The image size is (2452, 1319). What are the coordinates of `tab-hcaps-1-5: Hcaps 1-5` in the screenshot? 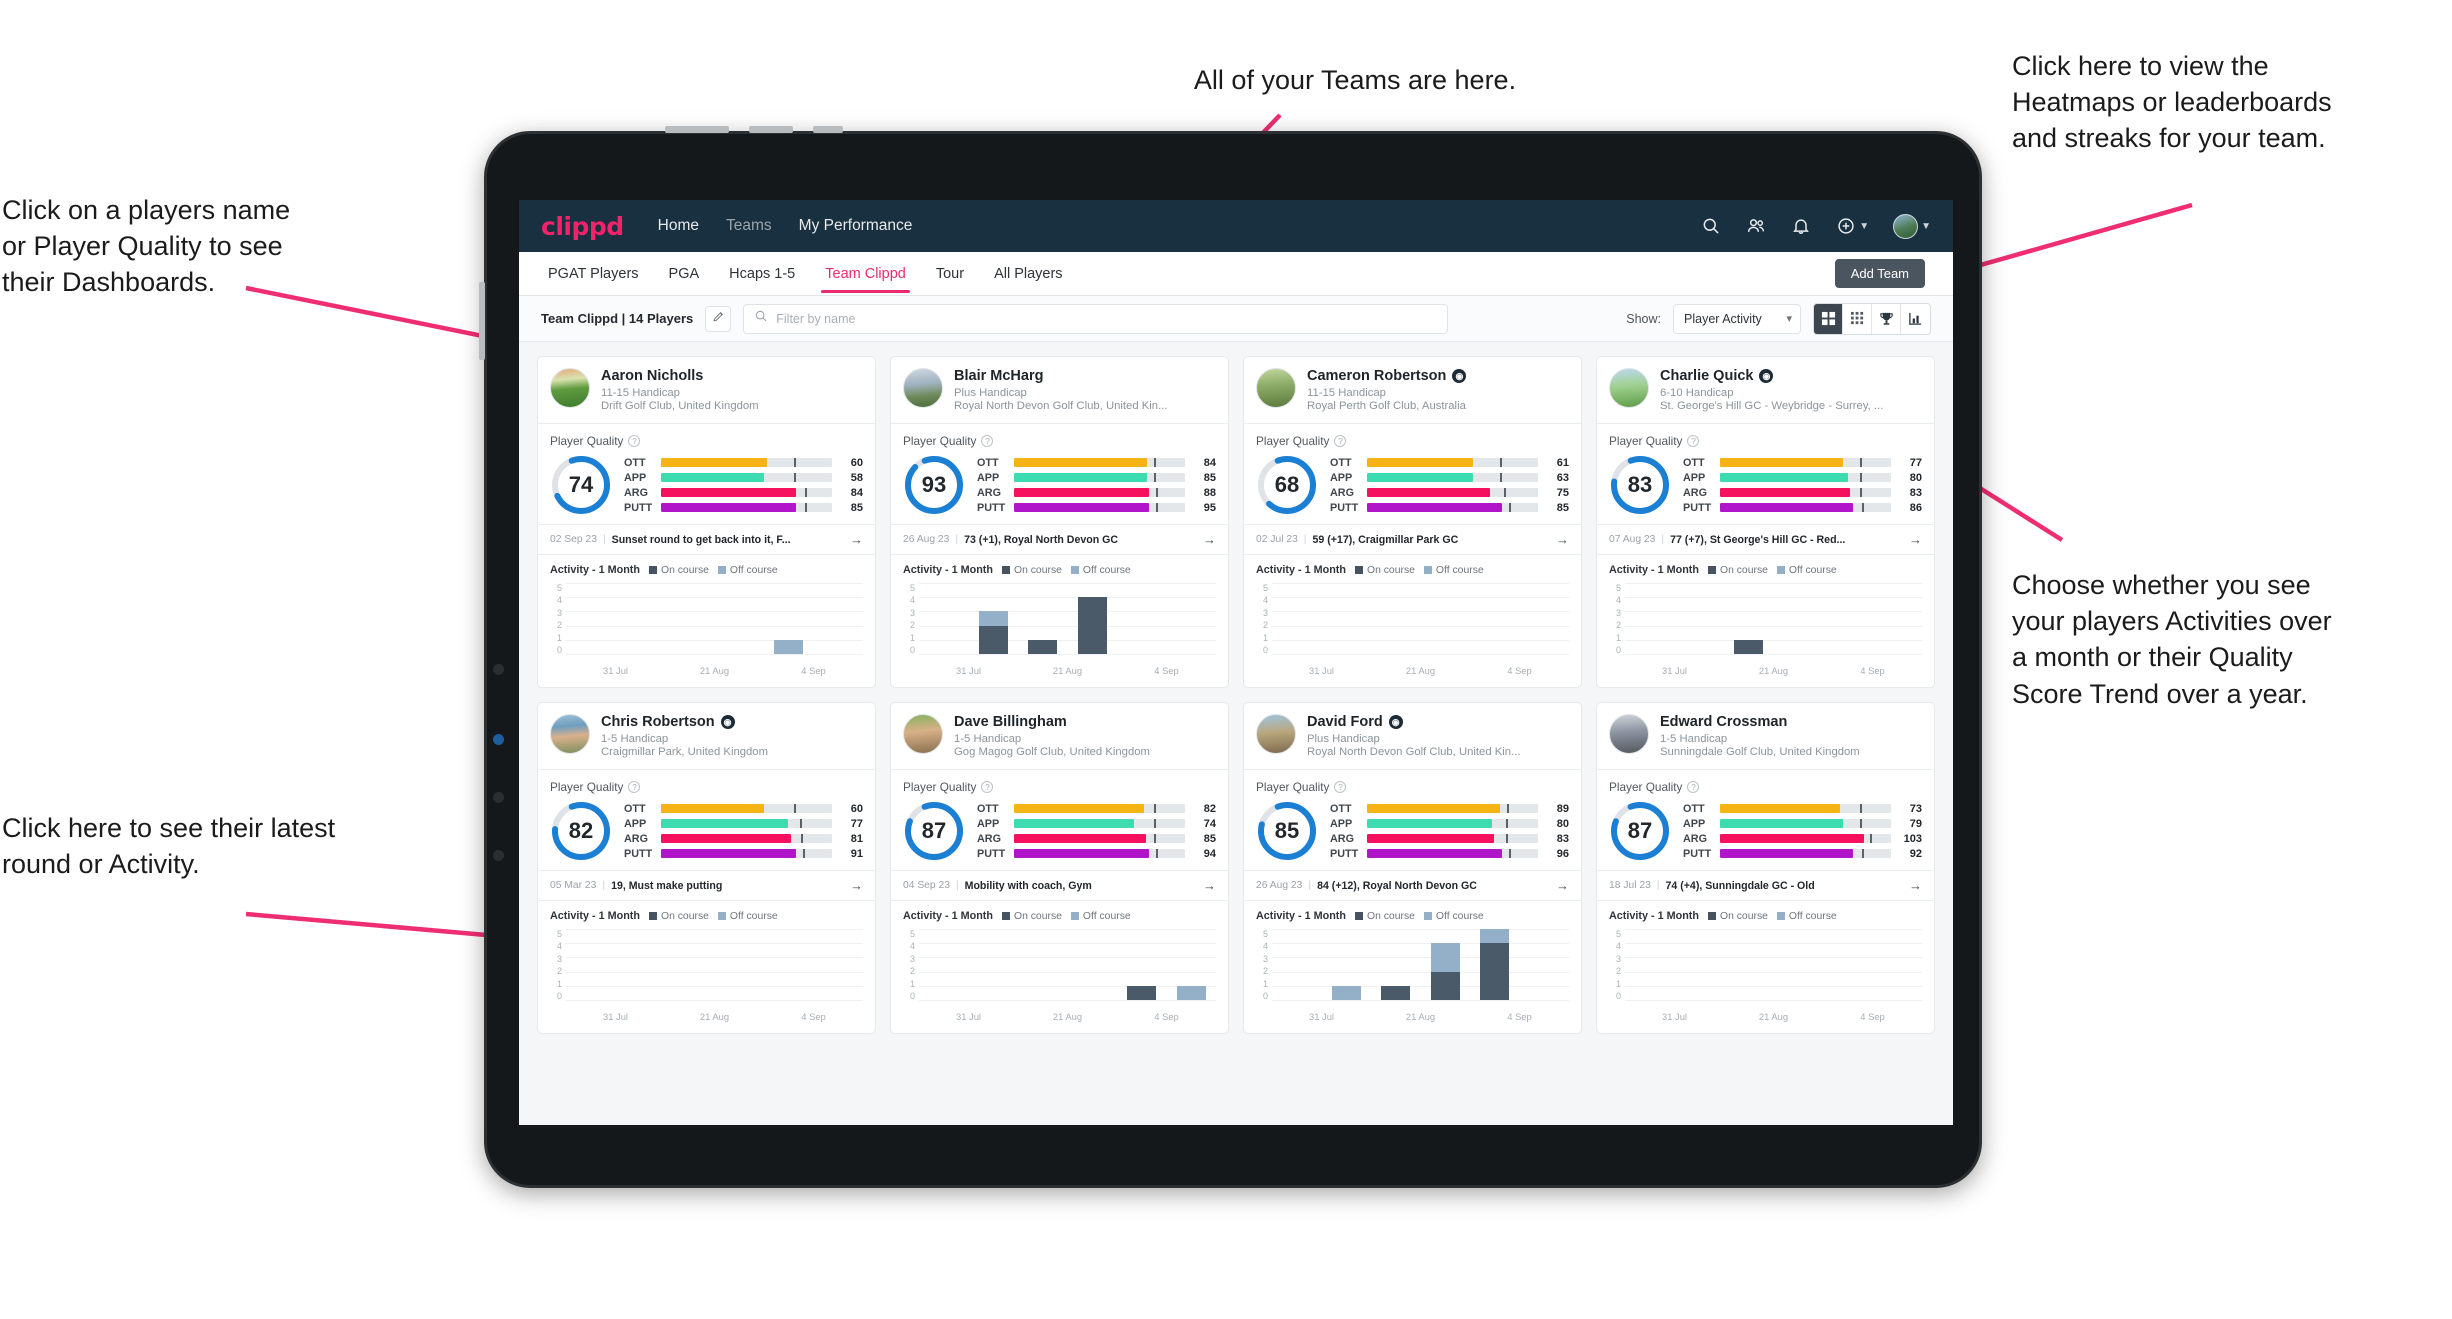 It's located at (762, 273).